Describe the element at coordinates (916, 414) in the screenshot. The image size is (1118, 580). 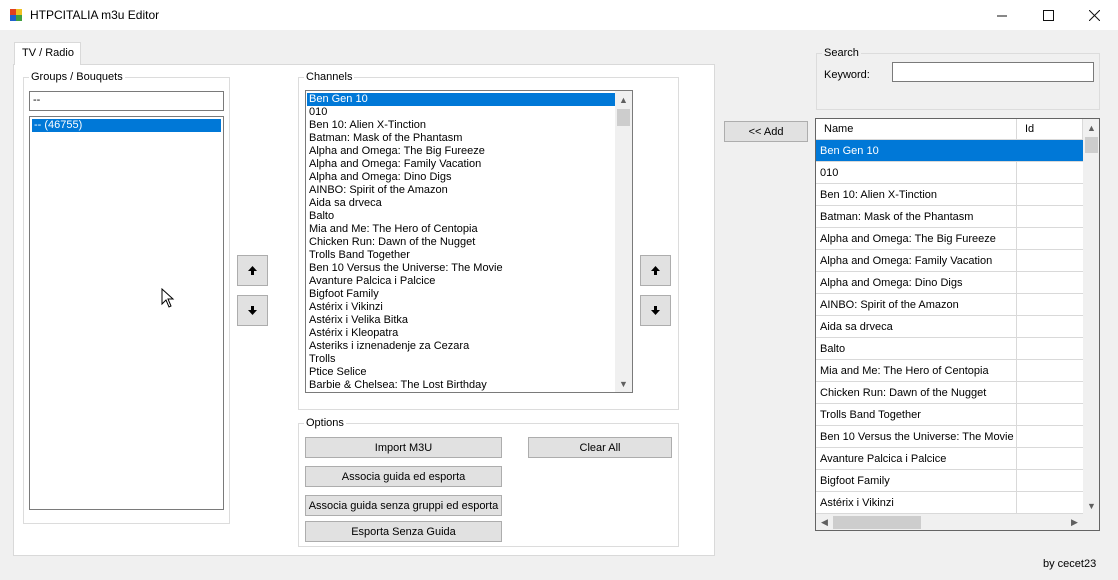
I see `cell-name: Trolls Band Together` at that location.